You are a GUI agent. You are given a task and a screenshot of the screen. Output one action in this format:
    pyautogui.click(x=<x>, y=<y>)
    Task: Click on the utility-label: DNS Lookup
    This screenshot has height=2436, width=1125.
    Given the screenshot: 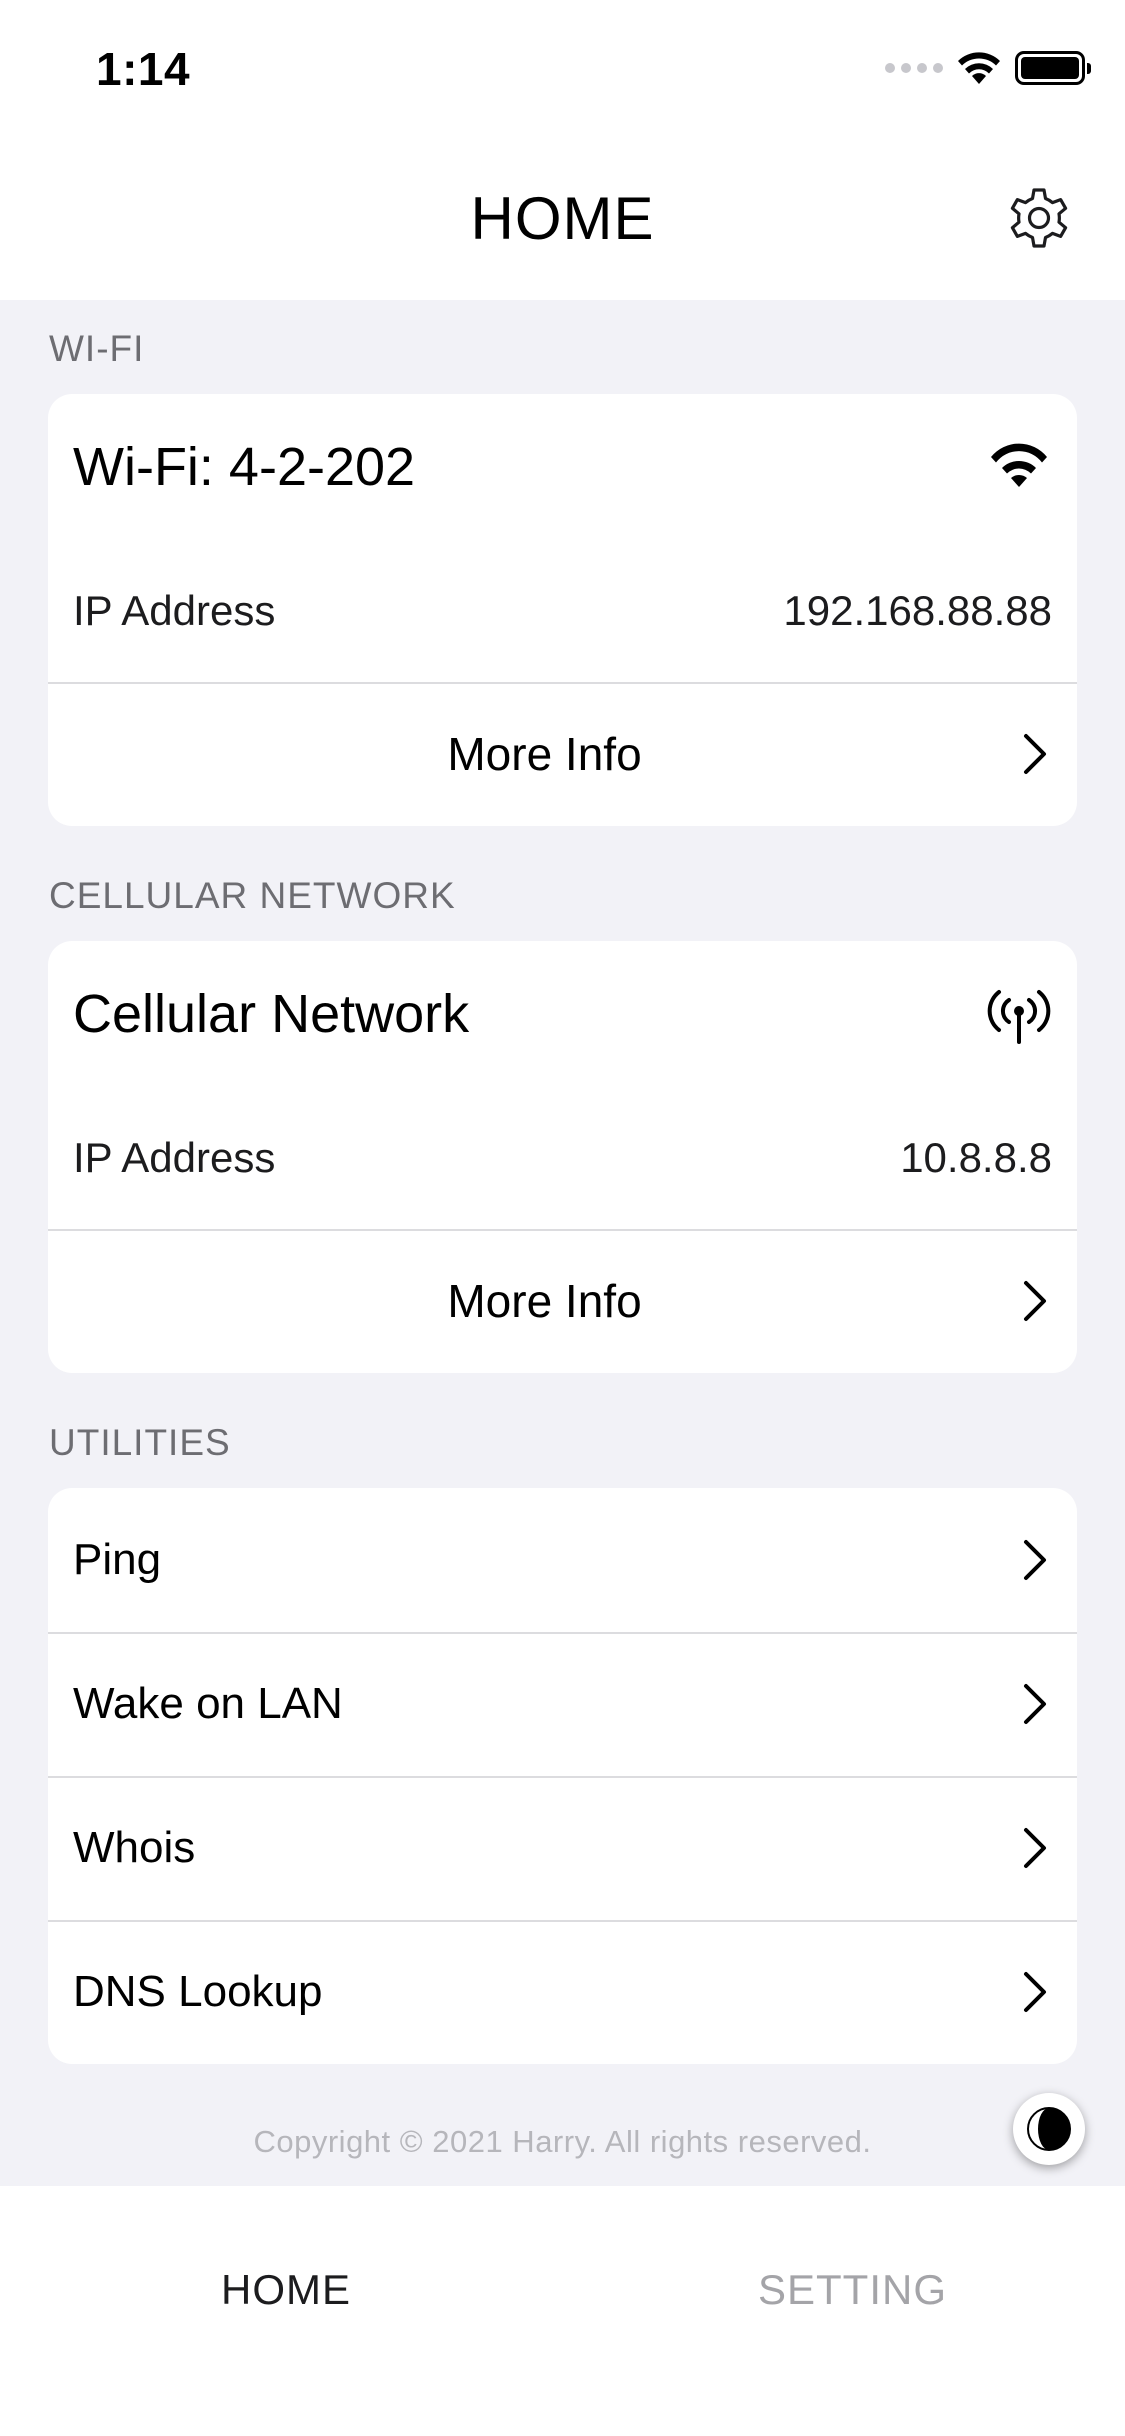 What is the action you would take?
    pyautogui.click(x=198, y=1991)
    